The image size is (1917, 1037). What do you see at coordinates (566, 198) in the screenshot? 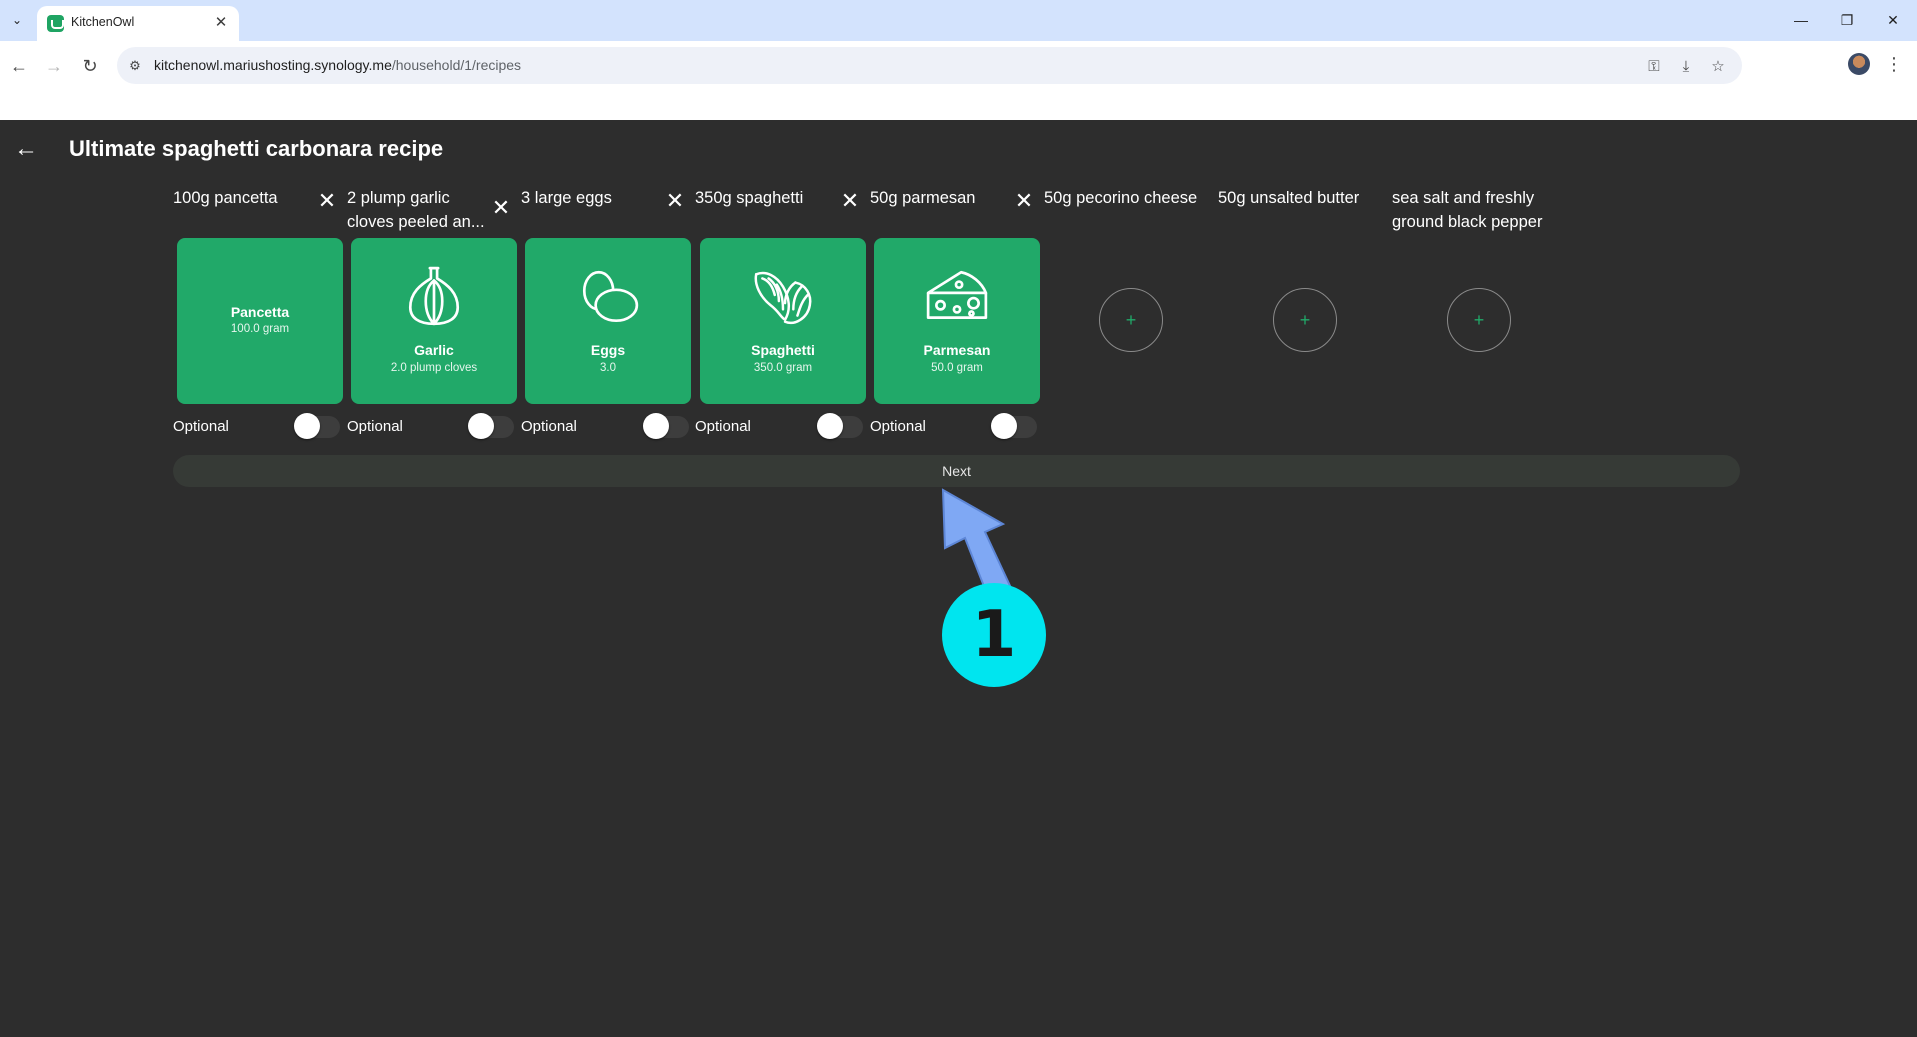
I see `ingredient-text: 3 large eggs` at bounding box center [566, 198].